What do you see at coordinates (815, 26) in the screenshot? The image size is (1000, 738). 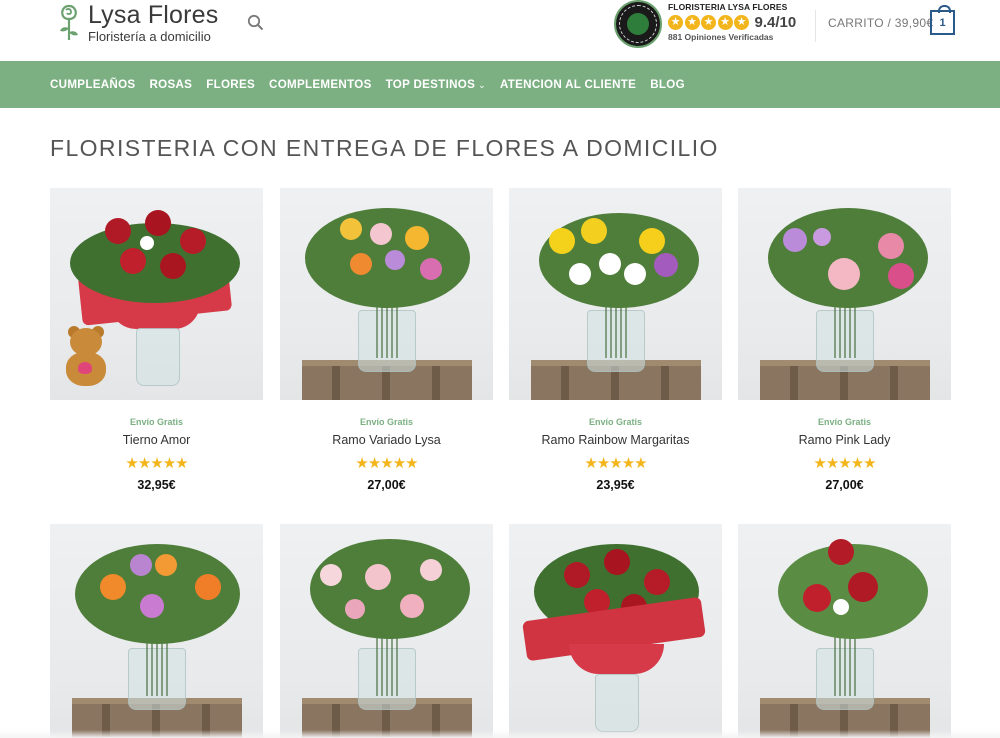 I see `header-divider` at bounding box center [815, 26].